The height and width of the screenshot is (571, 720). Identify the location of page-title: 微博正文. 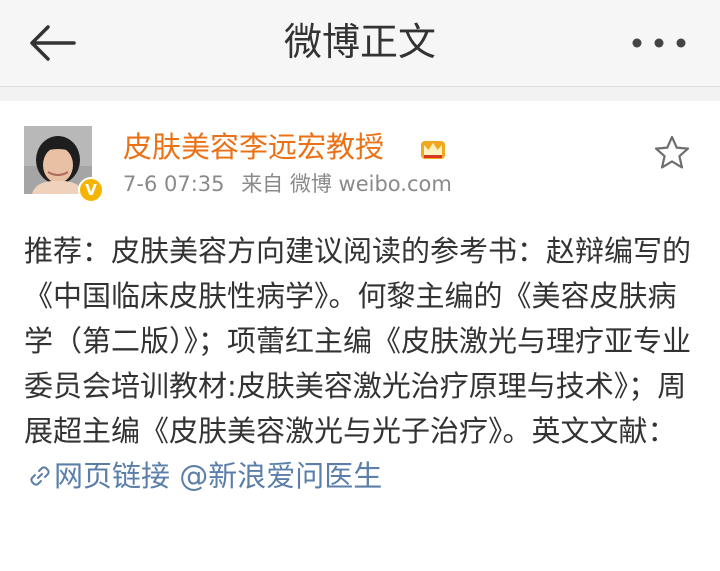
(359, 42).